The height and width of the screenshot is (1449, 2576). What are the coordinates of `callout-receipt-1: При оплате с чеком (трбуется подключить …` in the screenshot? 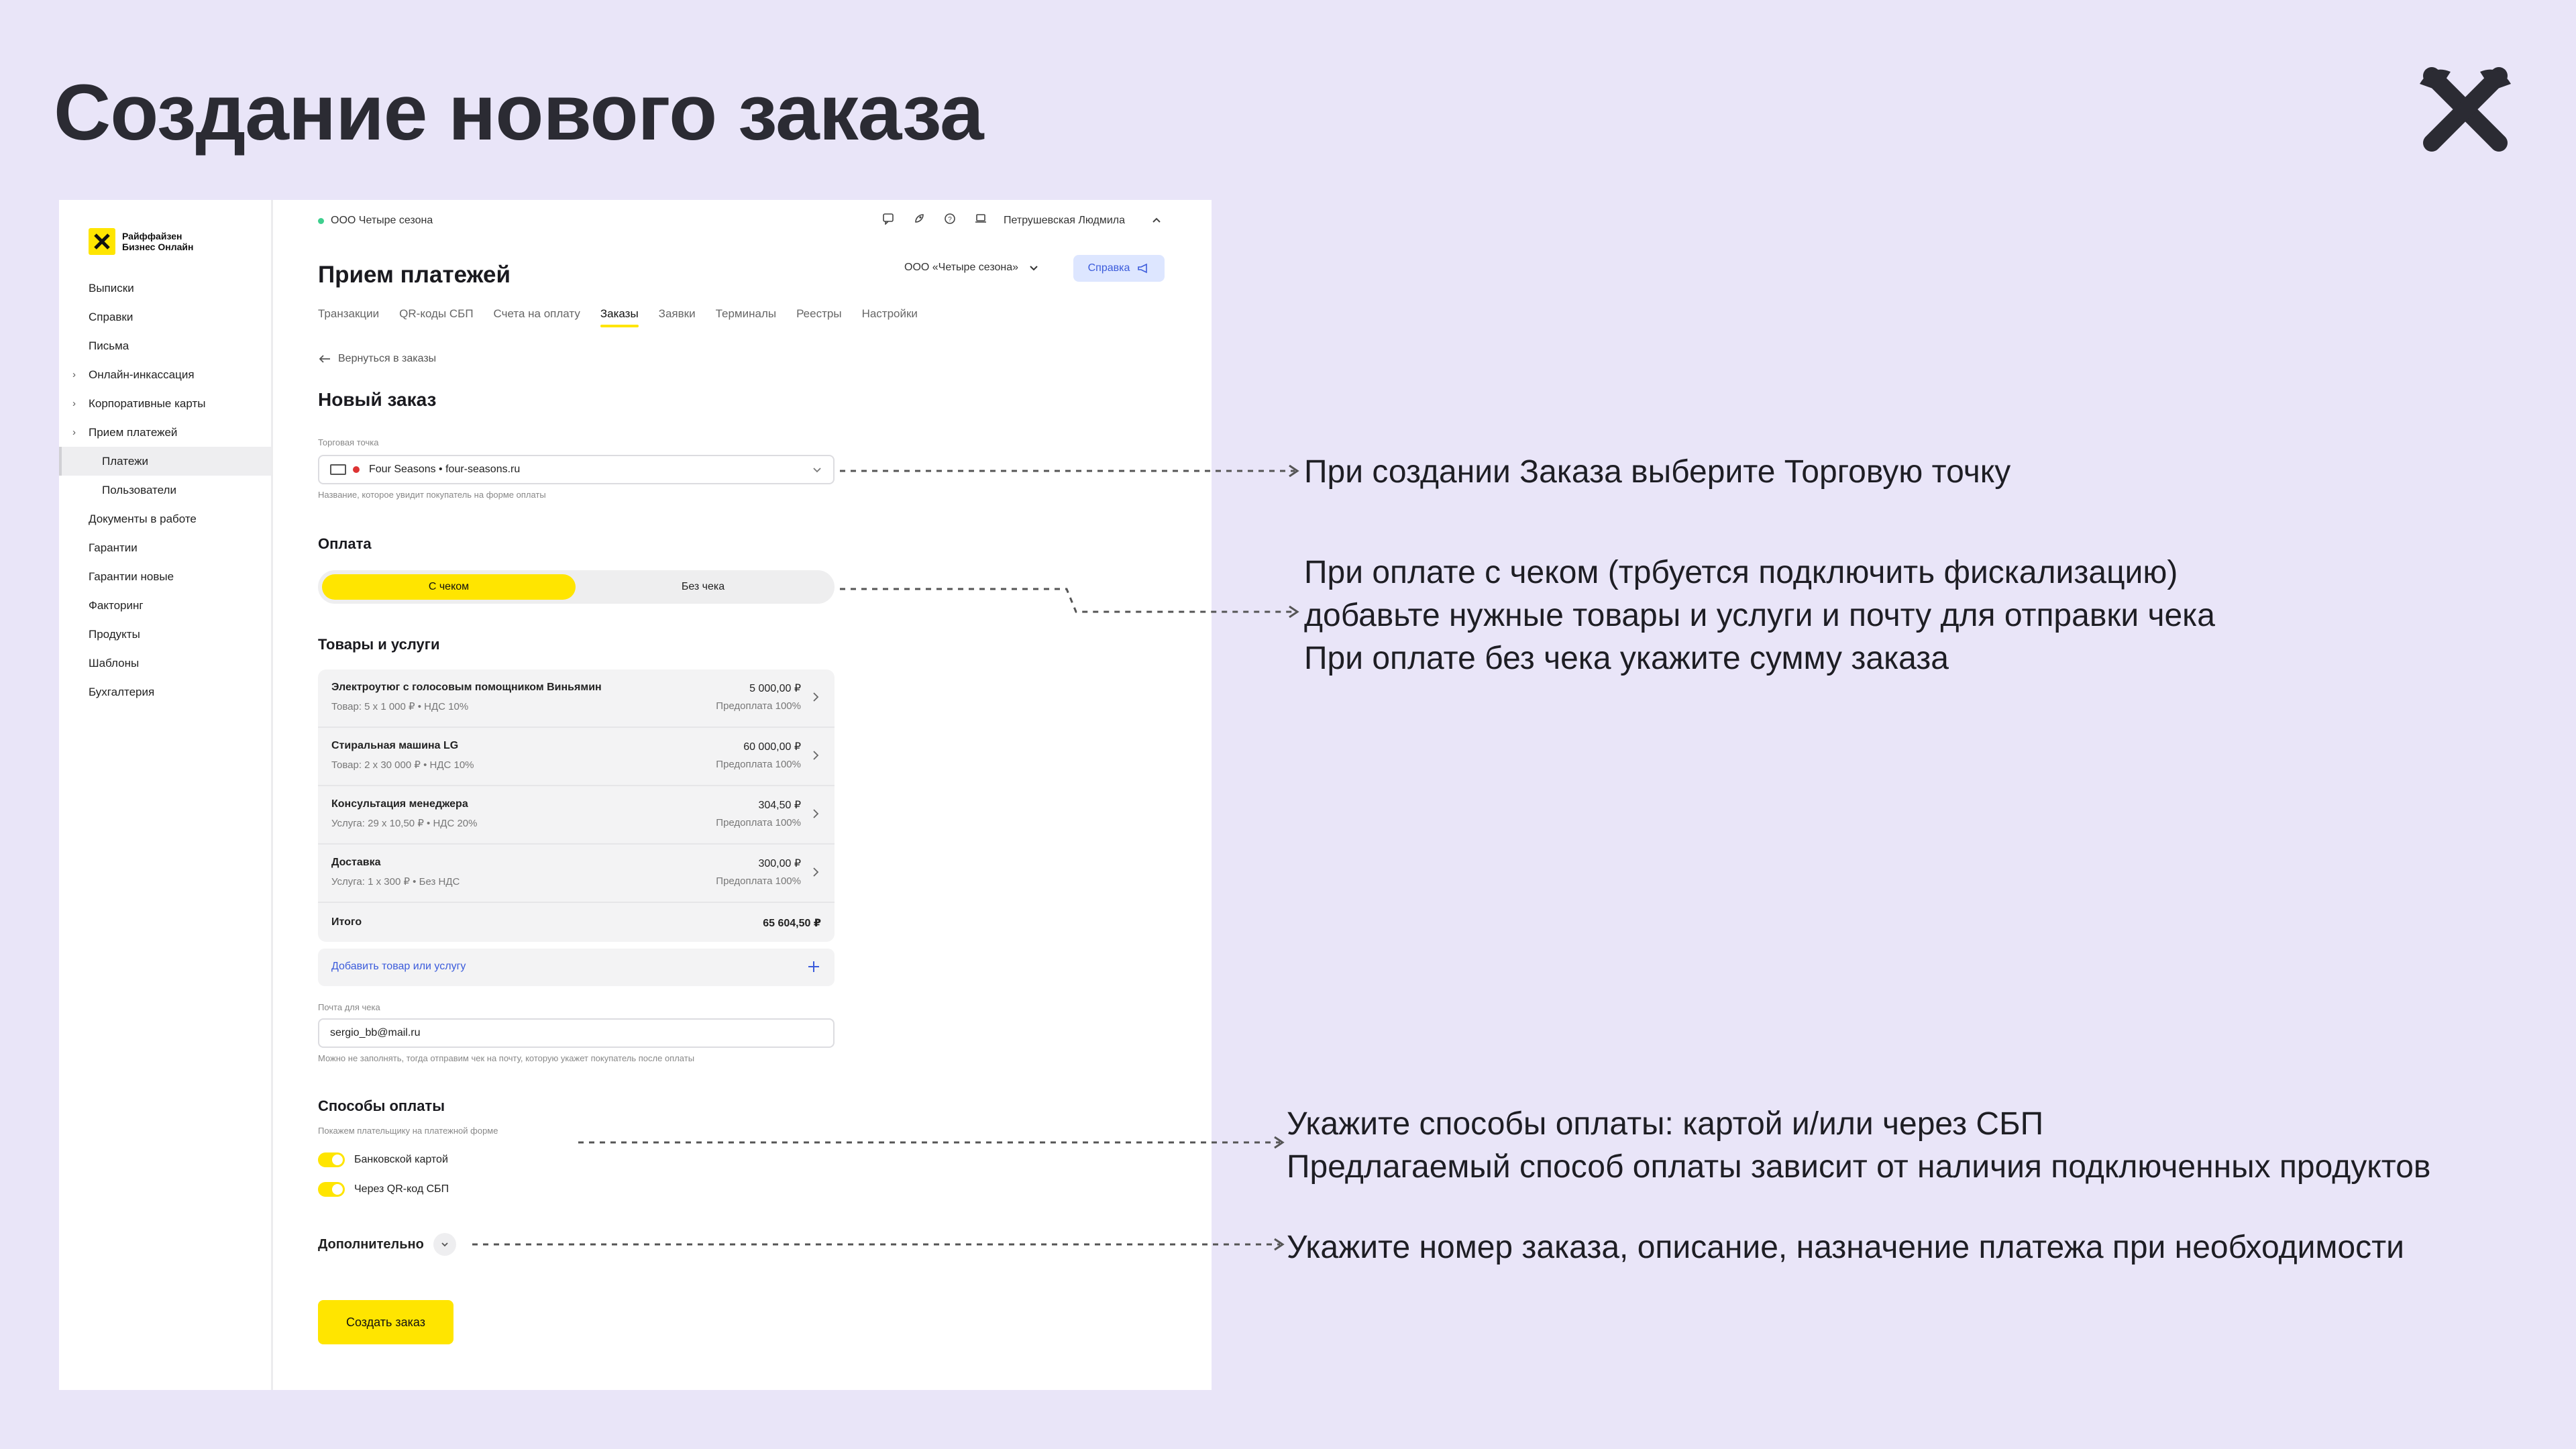 It's located at (1741, 572).